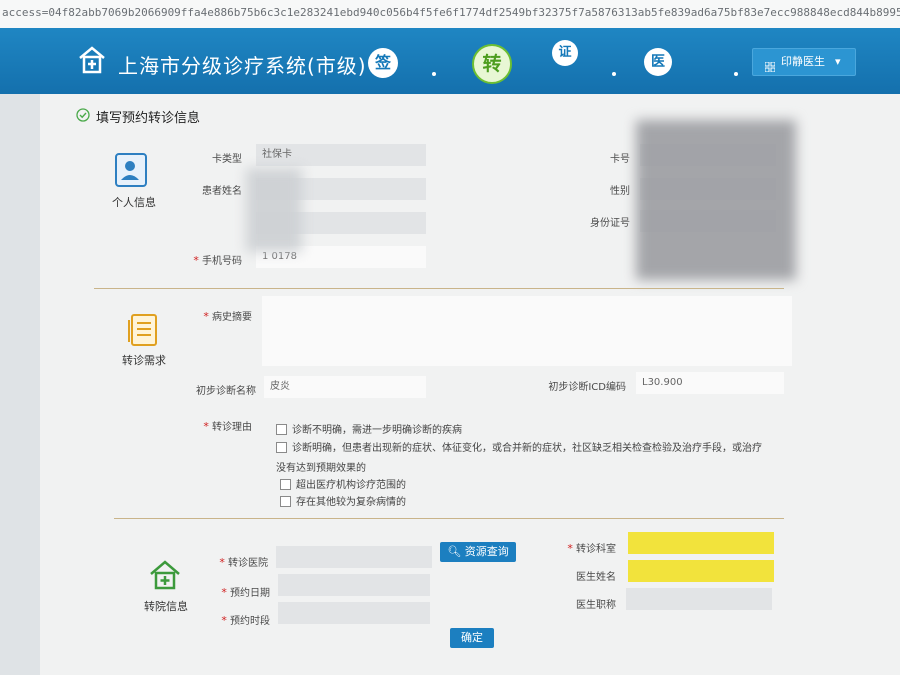 The height and width of the screenshot is (675, 900). What do you see at coordinates (596, 605) in the screenshot?
I see `doctor-title-label: 医生职称` at bounding box center [596, 605].